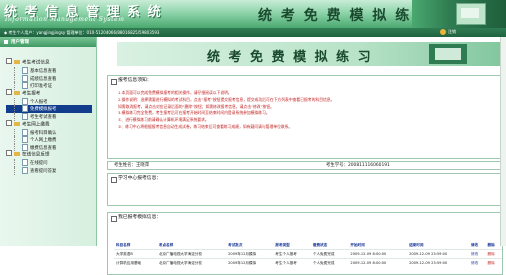 The image size is (506, 275). Describe the element at coordinates (36, 63) in the screenshot. I see `nav-group-label: 考生考试信息` at that location.